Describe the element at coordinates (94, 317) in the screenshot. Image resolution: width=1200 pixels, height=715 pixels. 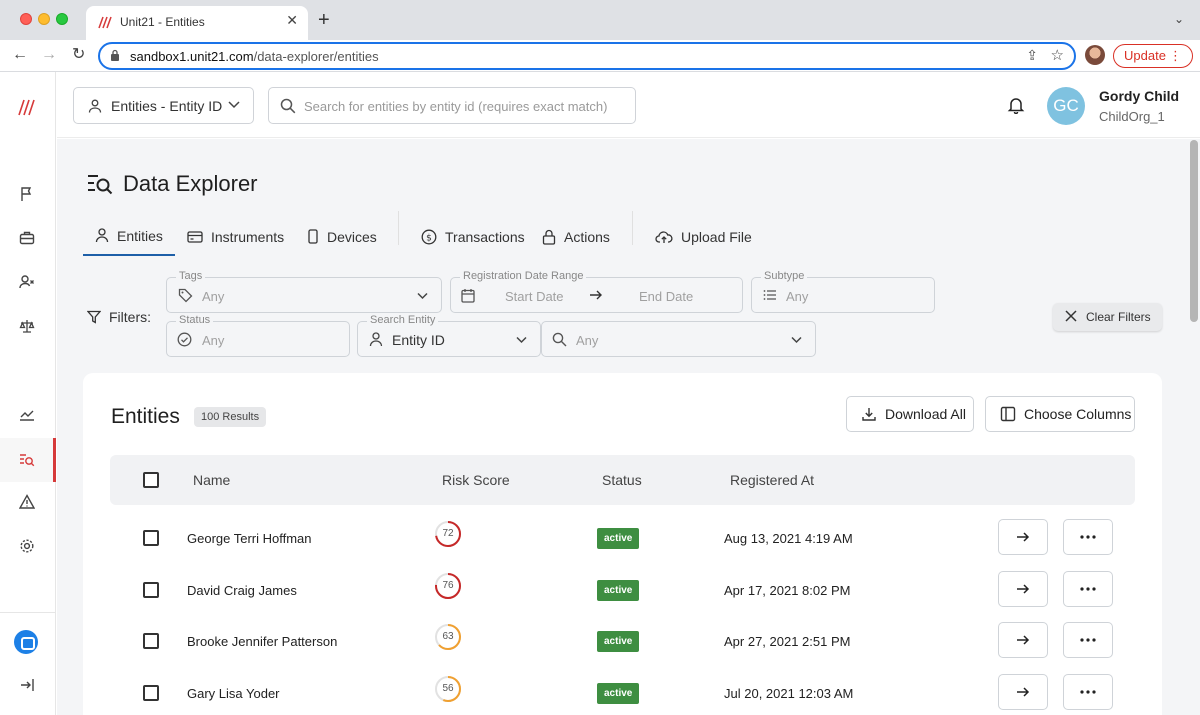
I see `filter-icon` at that location.